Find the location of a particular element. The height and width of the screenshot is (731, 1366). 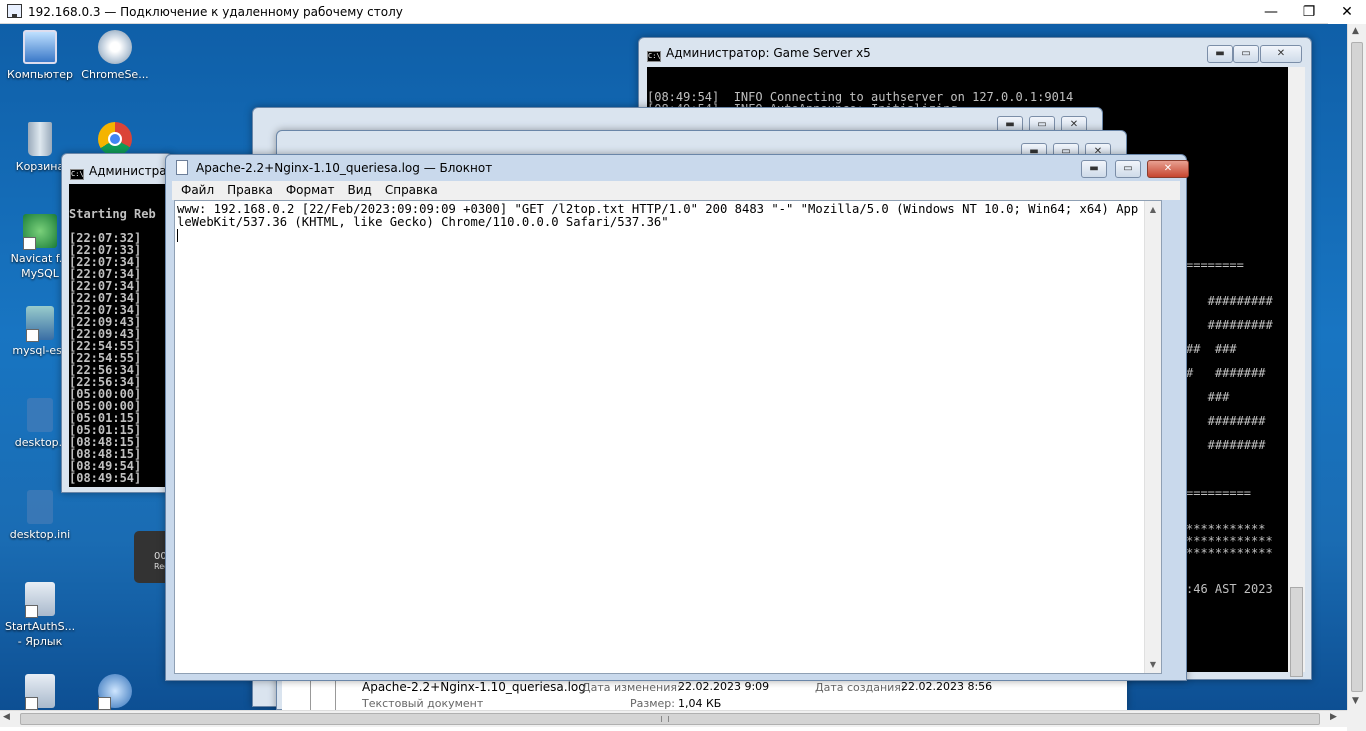

console-line: # ####### is located at coordinates (1226, 373).